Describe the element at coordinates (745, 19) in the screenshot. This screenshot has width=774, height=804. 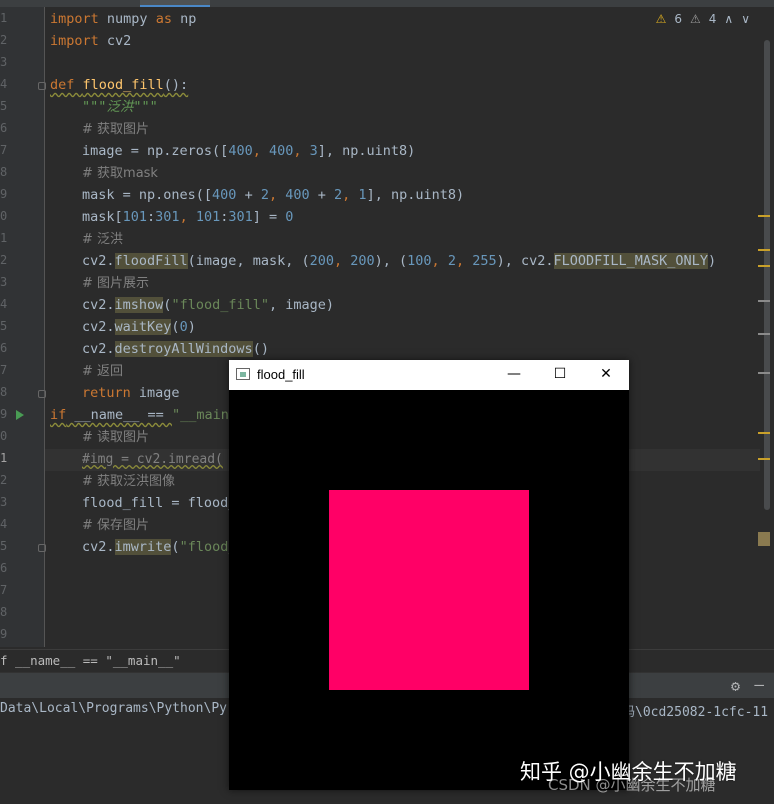
I see `next-highlight-button: ∨` at that location.